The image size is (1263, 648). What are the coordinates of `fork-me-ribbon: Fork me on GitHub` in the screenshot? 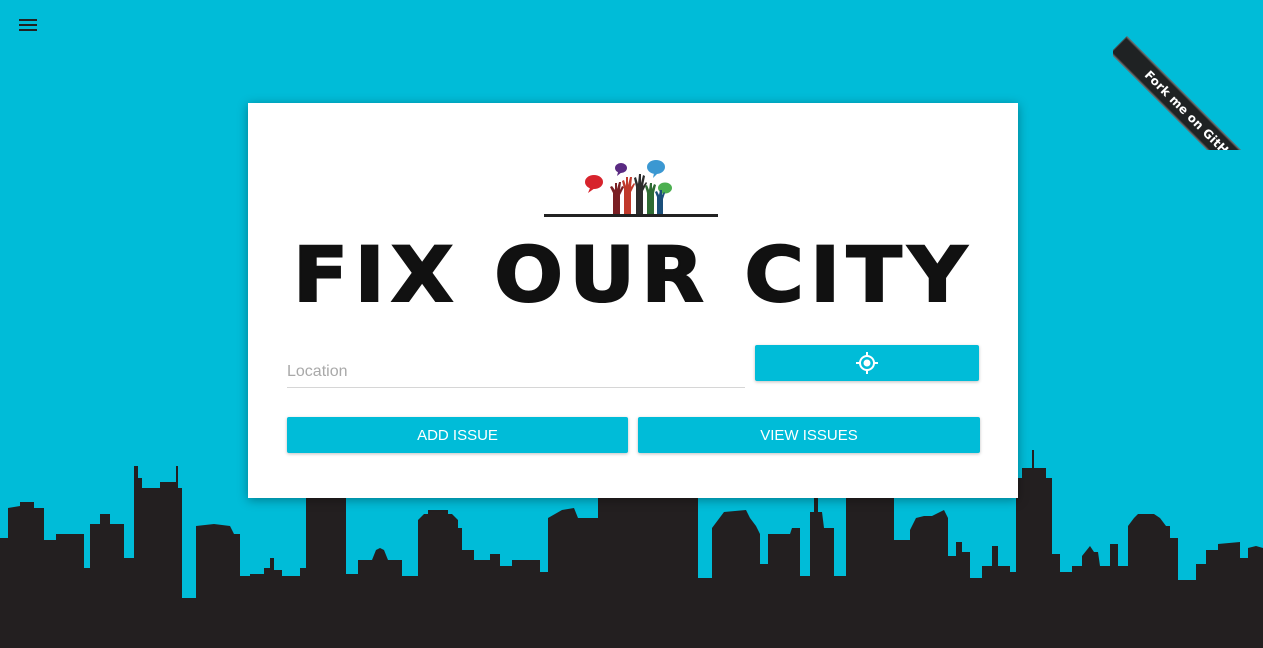 It's located at (1188, 93).